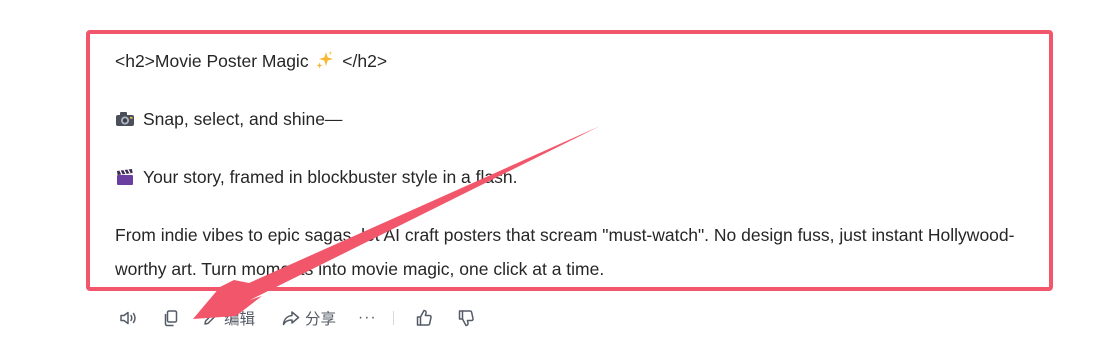 The image size is (1109, 346). I want to click on camera-icon, so click(125, 115).